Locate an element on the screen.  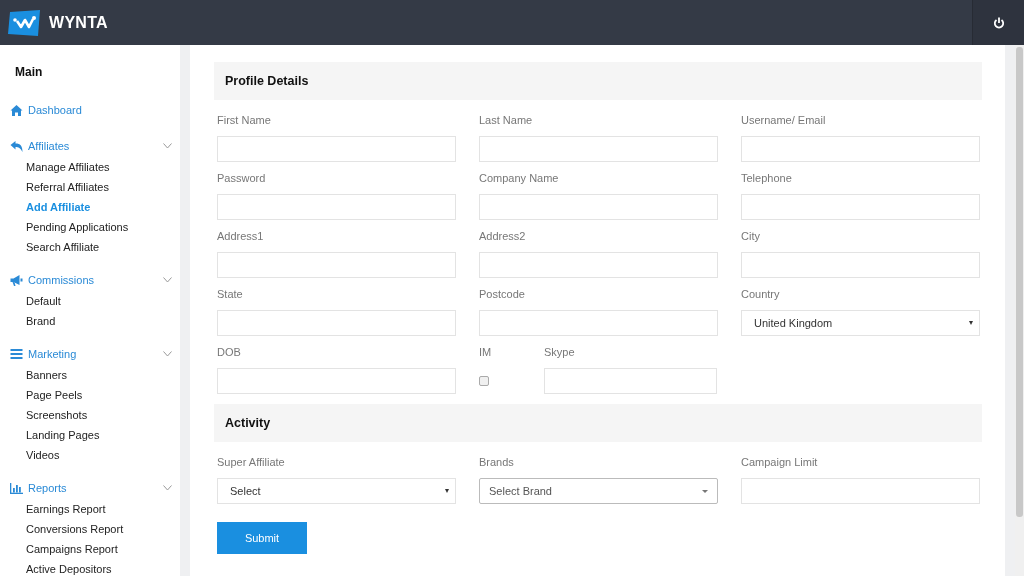
nav-item: Screenshots is located at coordinates (95, 415).